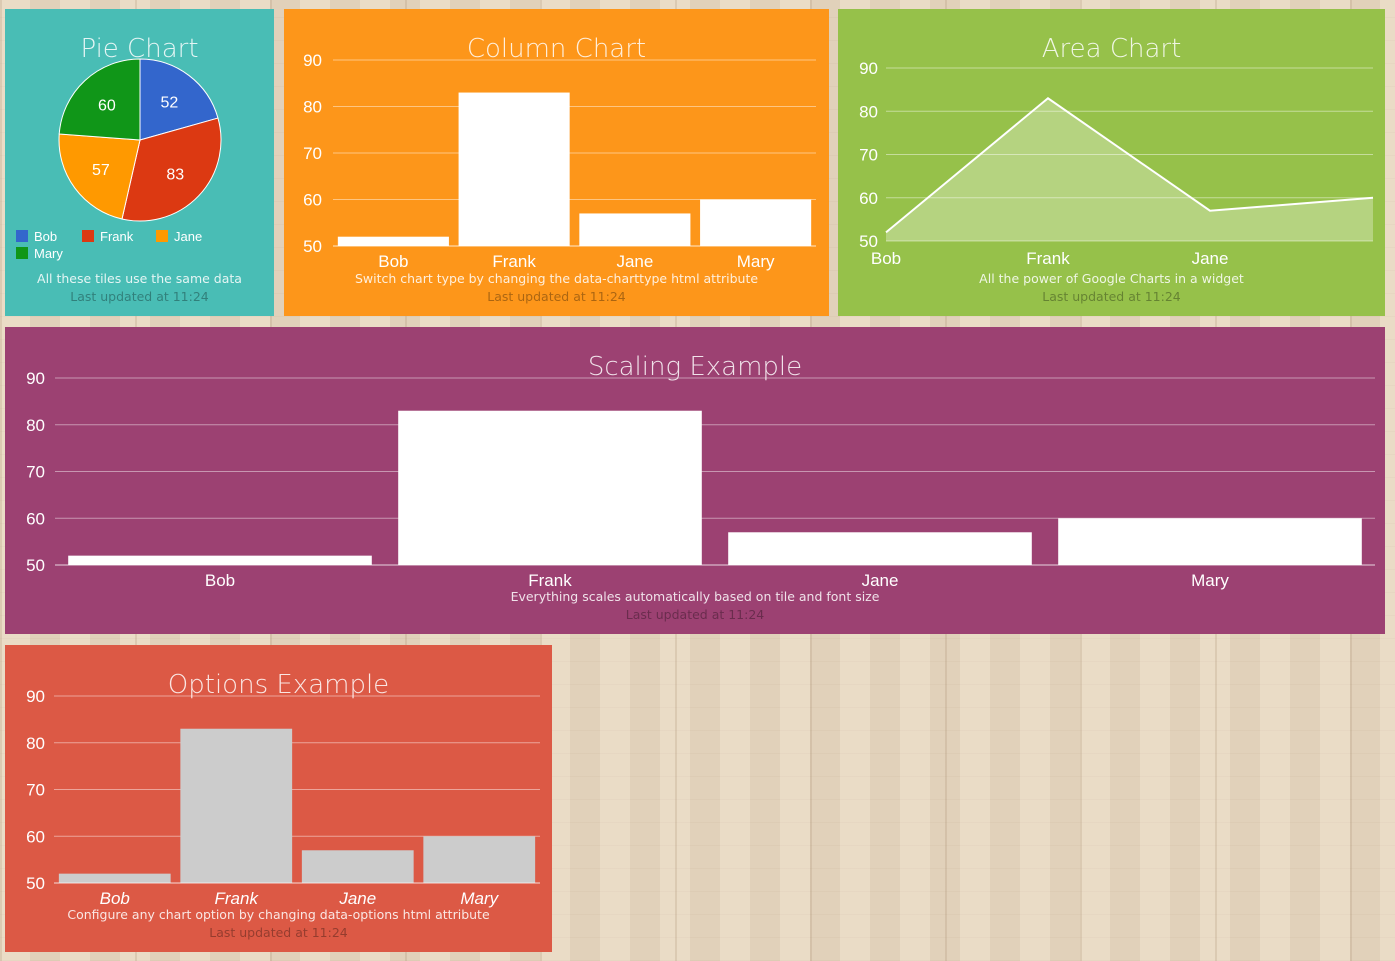 This screenshot has width=1395, height=961. I want to click on legend-label: Jane, so click(188, 236).